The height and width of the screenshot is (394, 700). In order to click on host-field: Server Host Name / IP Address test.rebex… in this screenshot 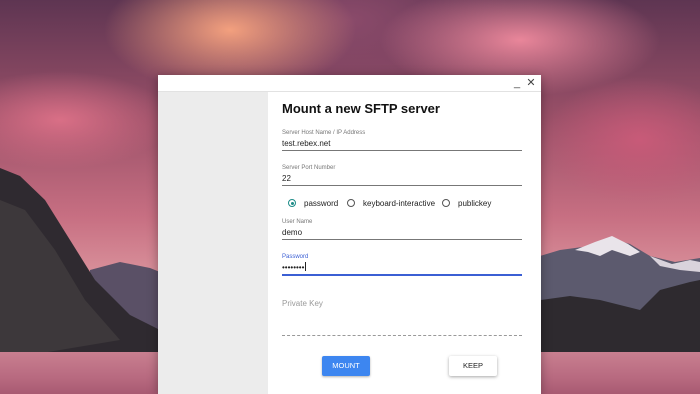, I will do `click(402, 140)`.